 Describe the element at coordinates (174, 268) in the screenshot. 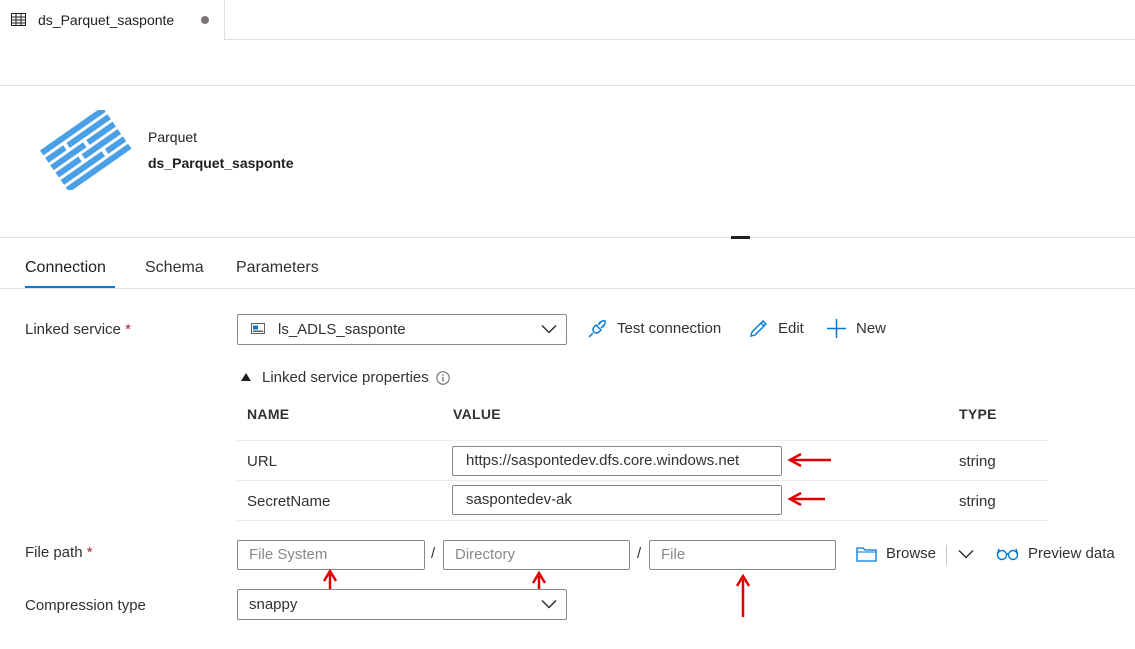

I see `tab-schema: Schema` at that location.